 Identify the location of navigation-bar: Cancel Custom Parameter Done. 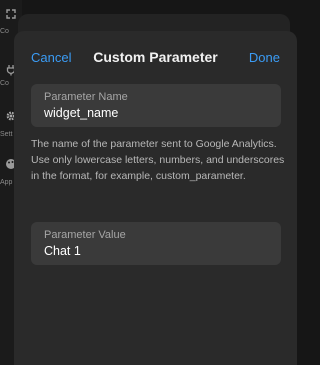
(155, 58).